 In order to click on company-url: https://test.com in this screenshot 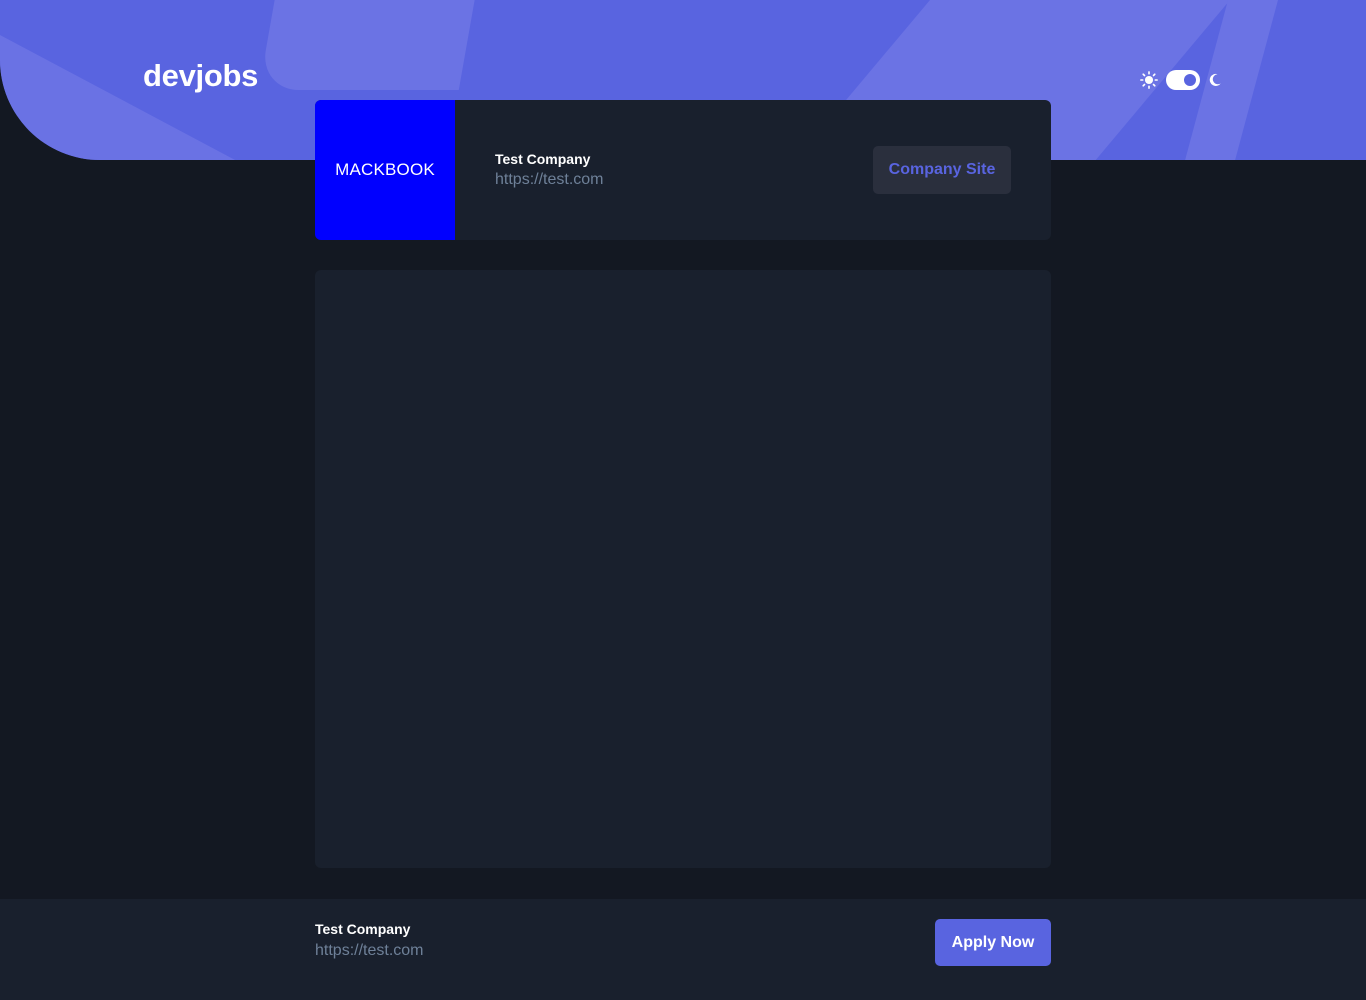, I will do `click(549, 179)`.